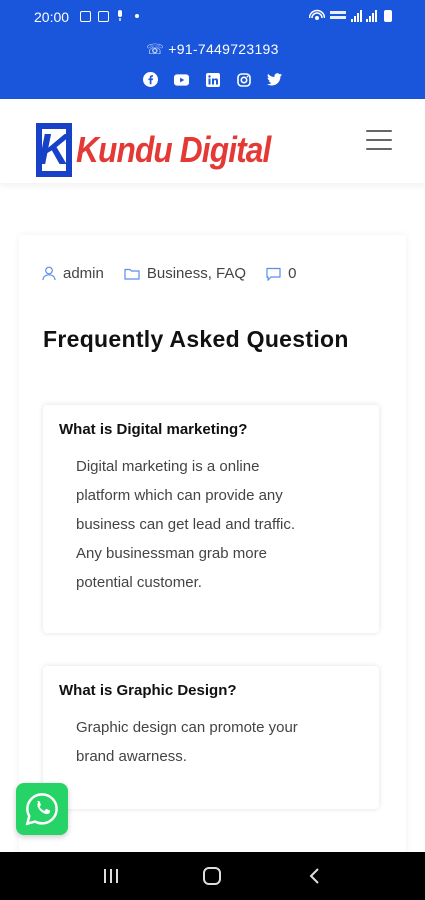  I want to click on whatsapp-button, so click(42, 809).